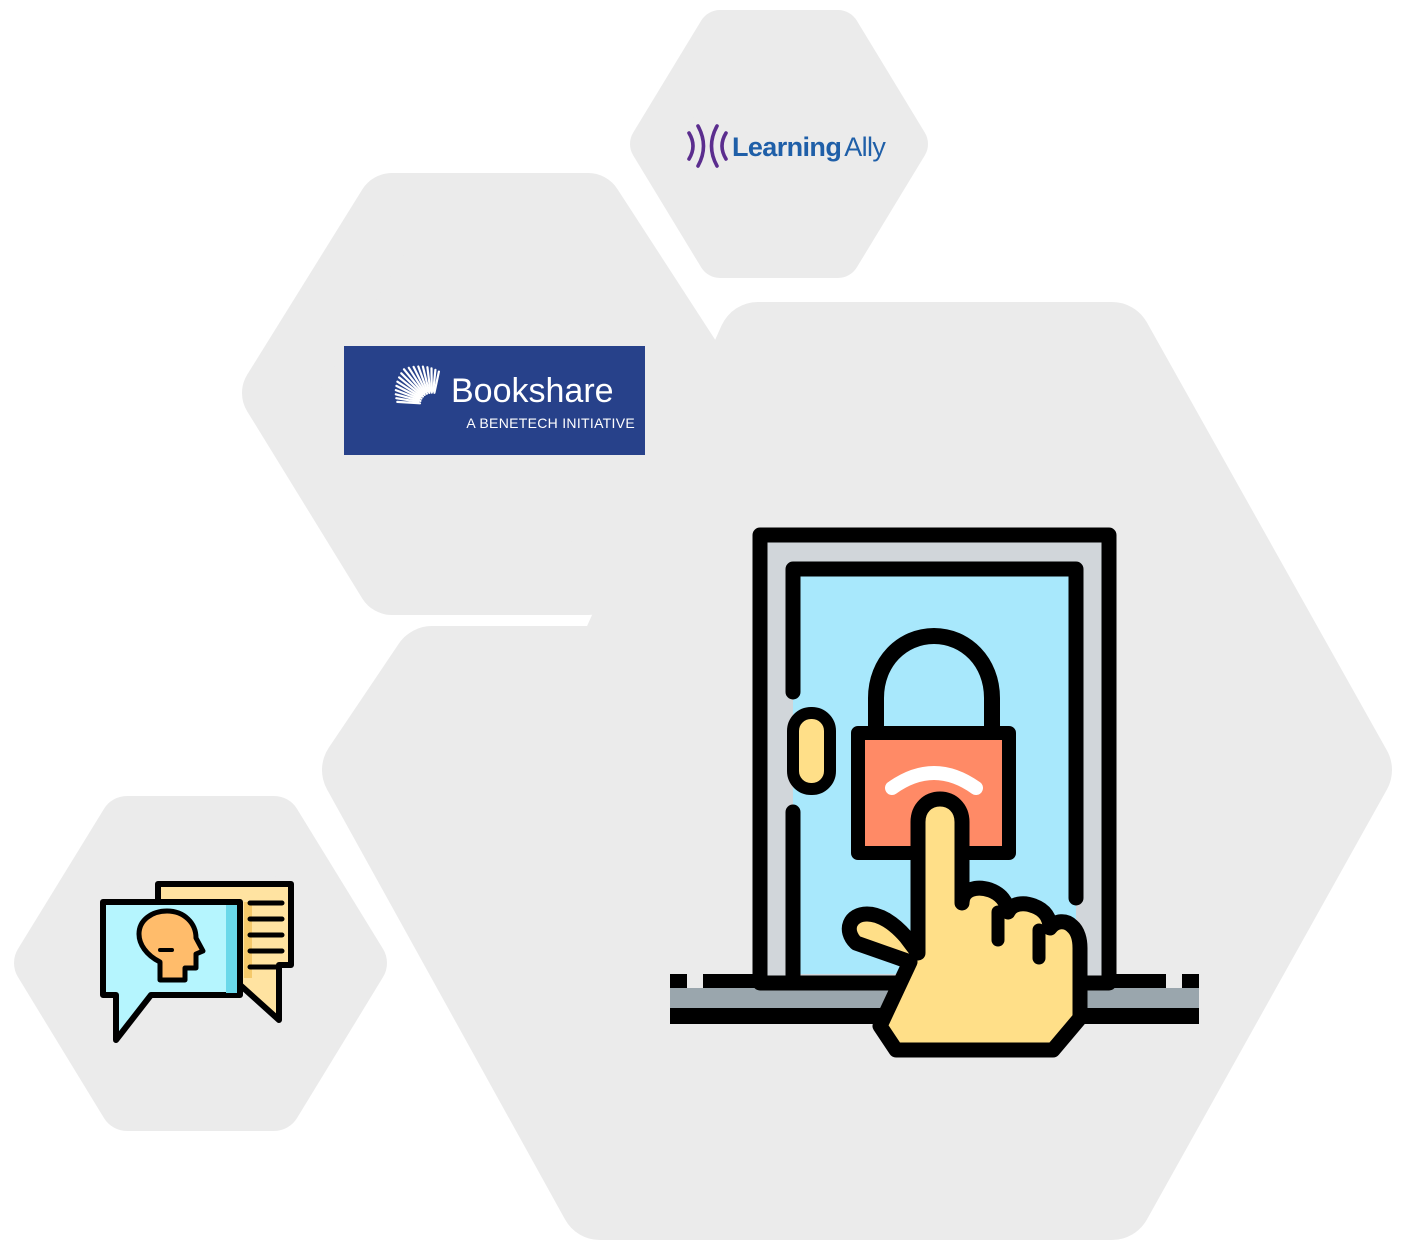 Image resolution: width=1407 pixels, height=1240 pixels. What do you see at coordinates (811, 751) in the screenshot?
I see `door-handle` at bounding box center [811, 751].